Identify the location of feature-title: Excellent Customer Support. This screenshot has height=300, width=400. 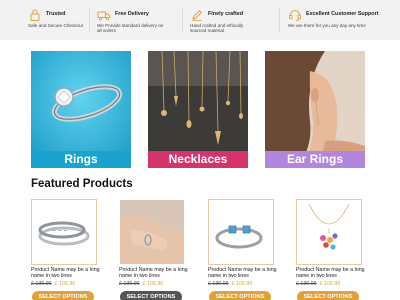
(342, 14).